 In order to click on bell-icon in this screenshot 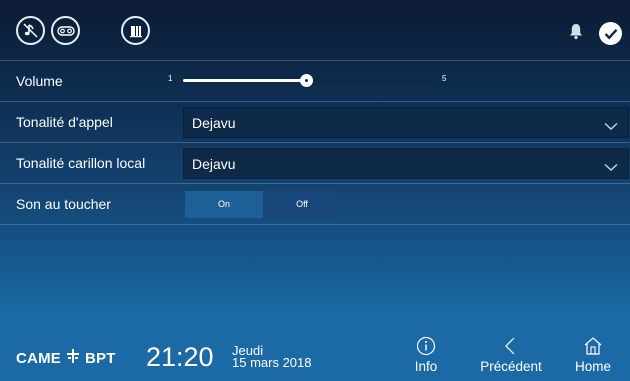, I will do `click(576, 34)`.